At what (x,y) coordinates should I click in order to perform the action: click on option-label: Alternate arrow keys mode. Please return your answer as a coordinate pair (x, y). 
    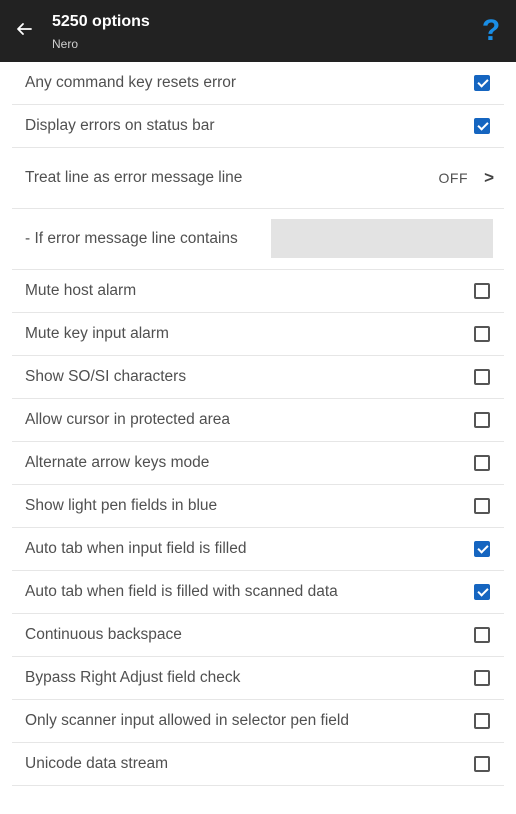
    Looking at the image, I should click on (117, 462).